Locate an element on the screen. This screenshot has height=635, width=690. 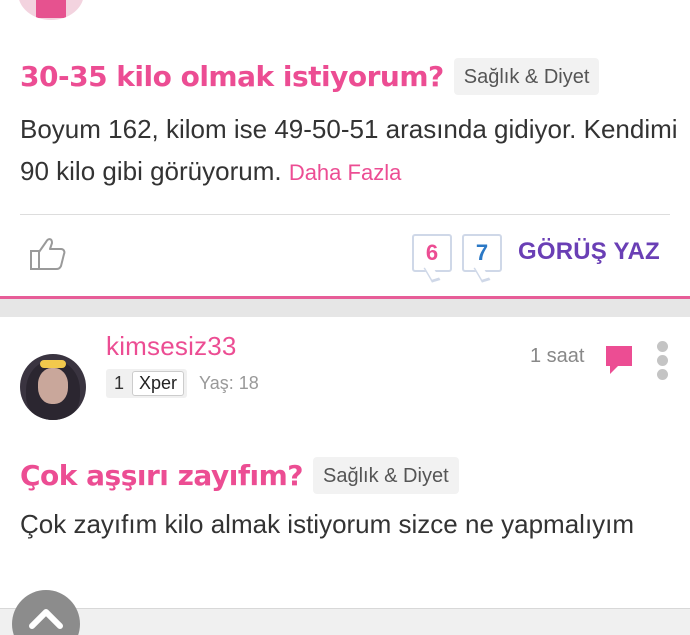
reply-count: 7 is located at coordinates (482, 252).